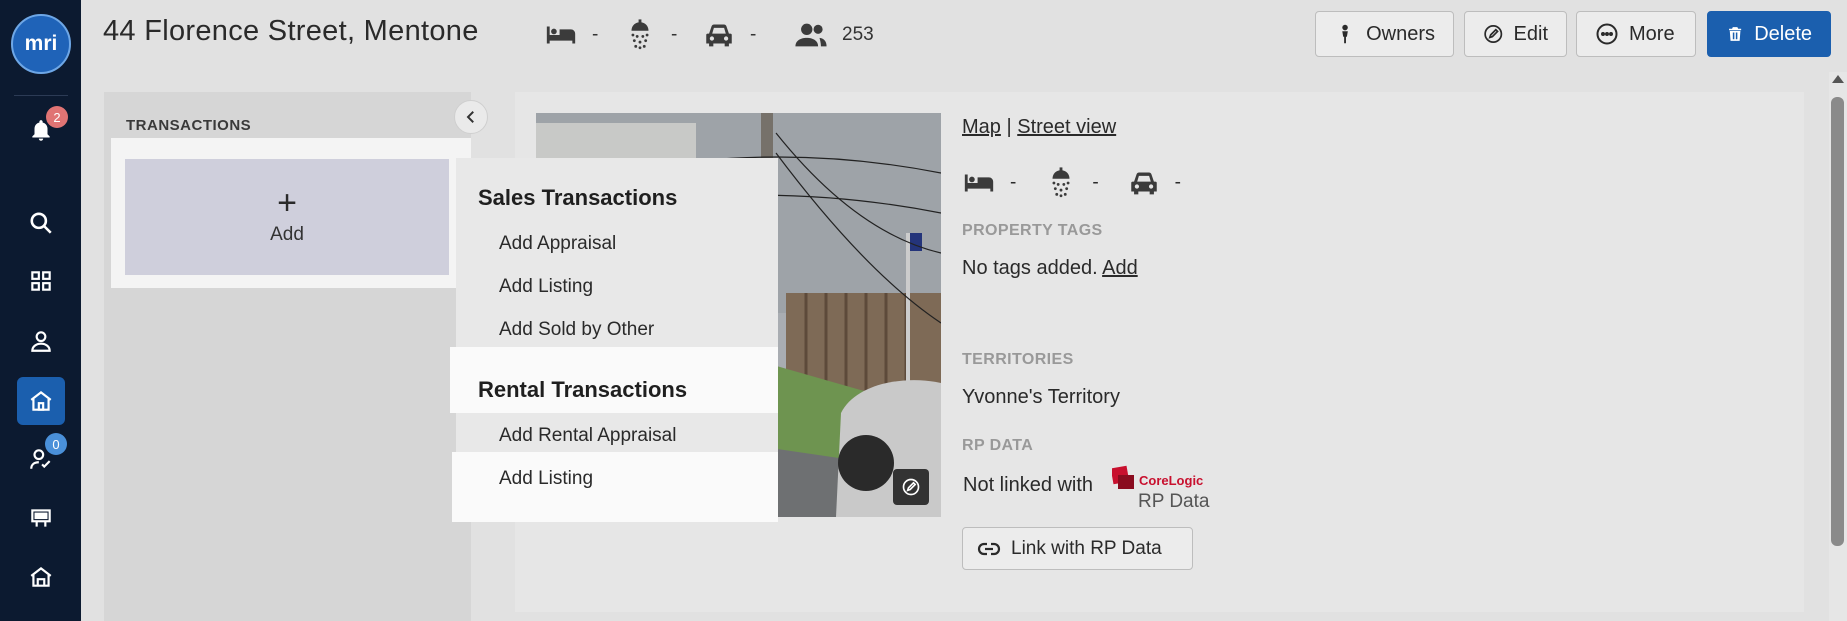 The height and width of the screenshot is (621, 1847). I want to click on header-bathrooms-value: -, so click(674, 34).